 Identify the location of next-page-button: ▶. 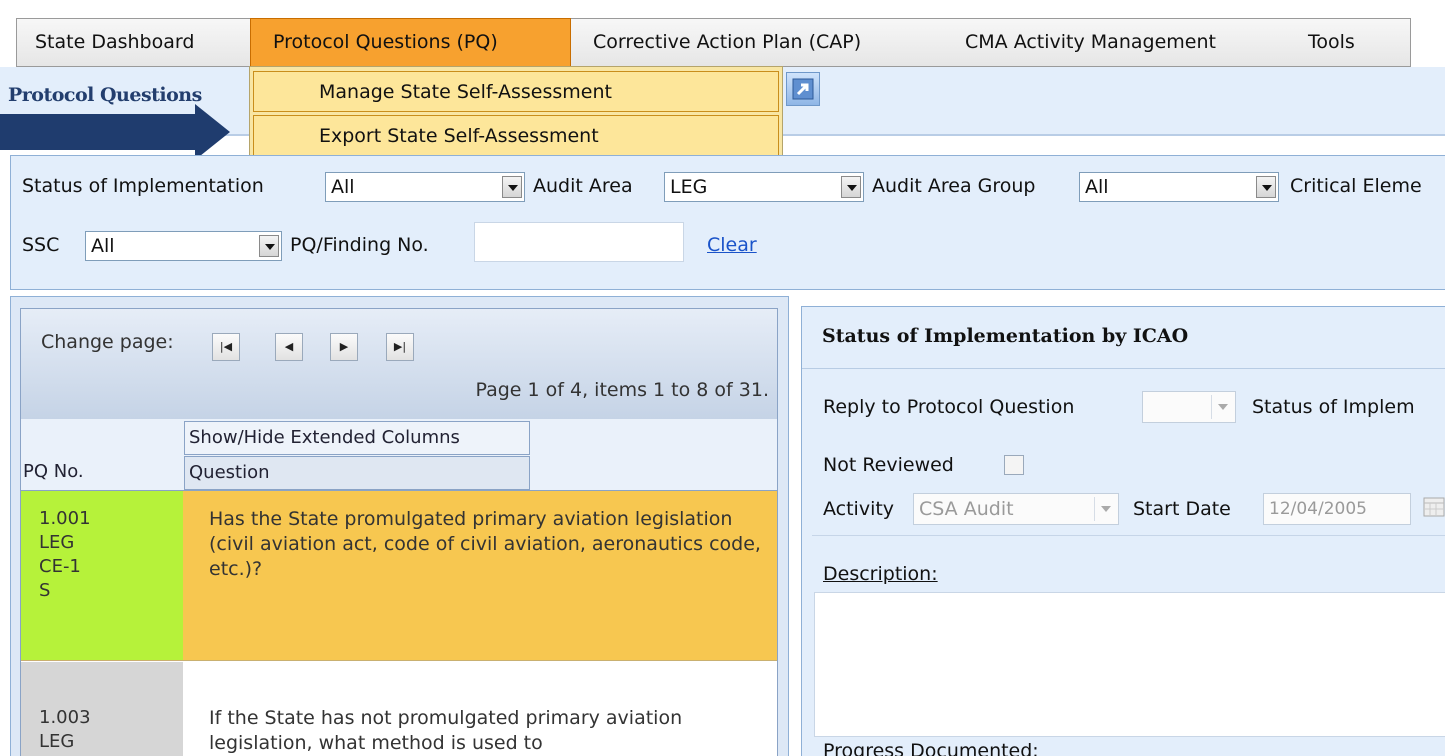
(344, 347).